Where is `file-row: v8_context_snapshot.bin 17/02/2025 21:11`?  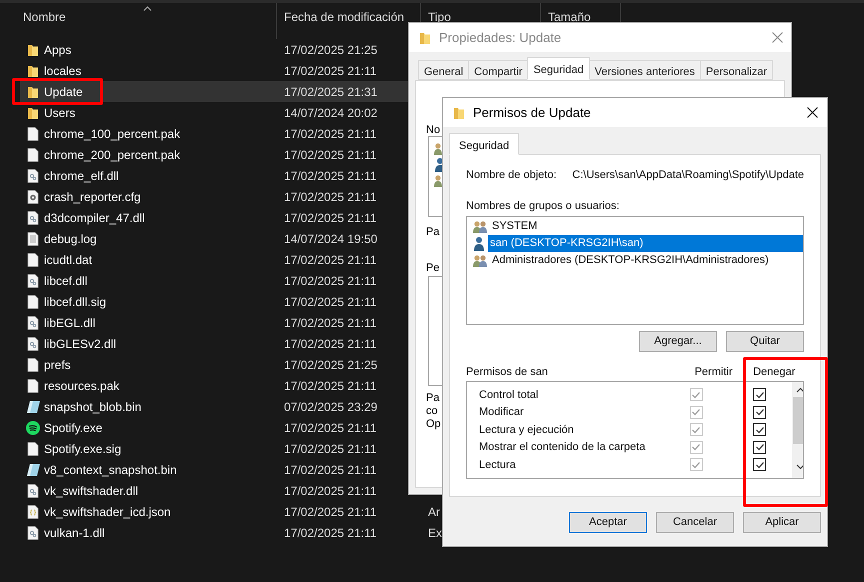
file-row: v8_context_snapshot.bin 17/02/2025 21:11 is located at coordinates (214, 469).